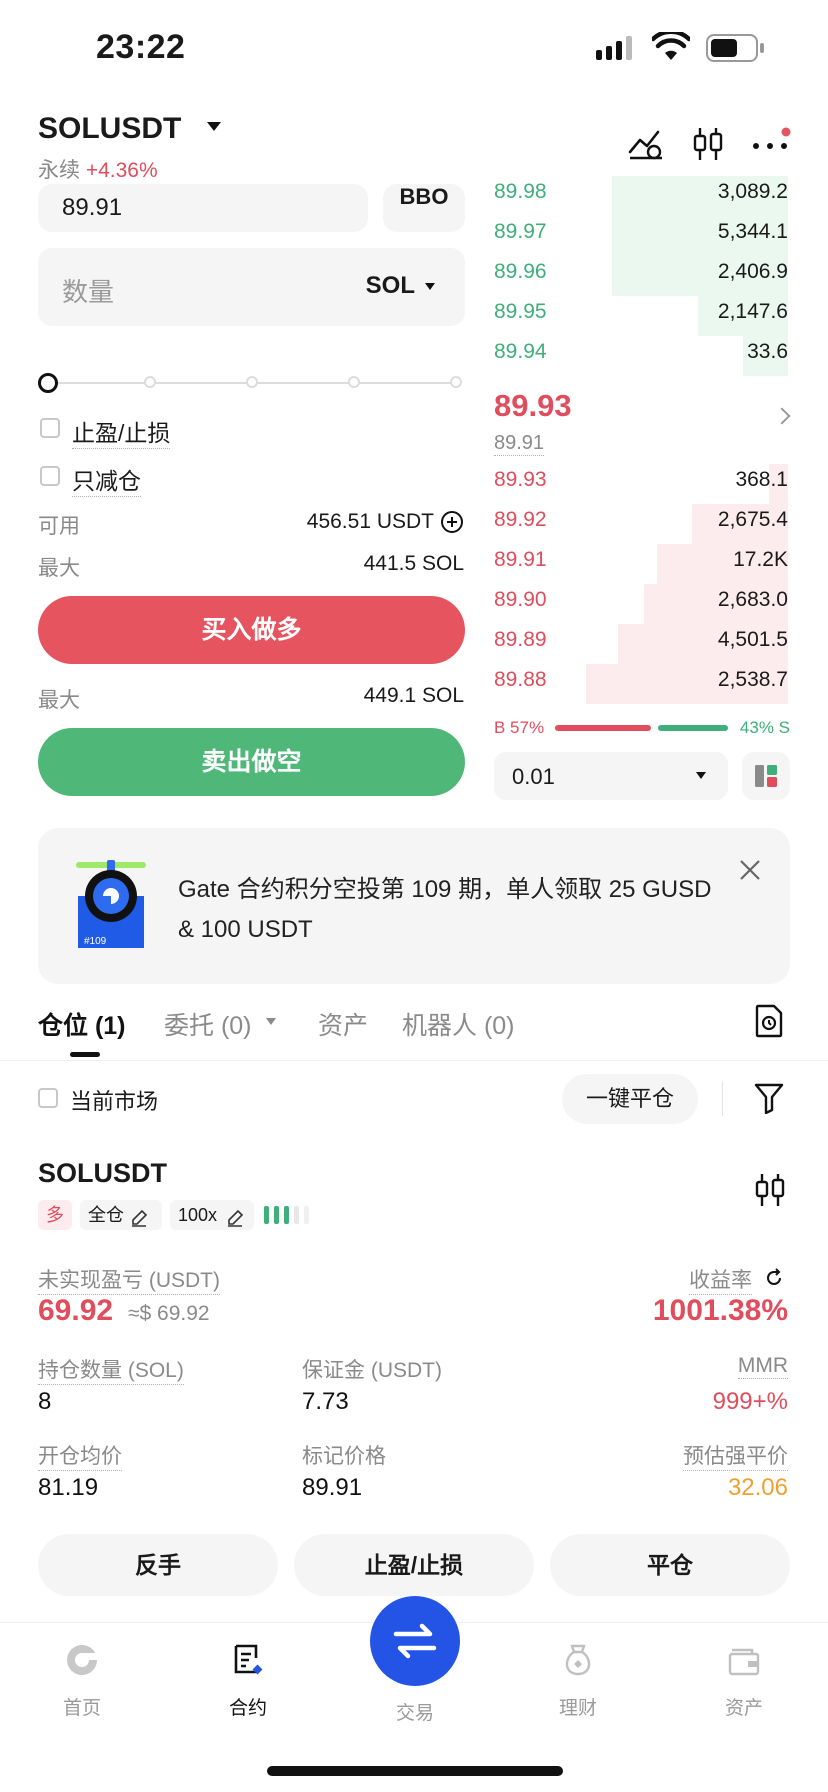 Image resolution: width=828 pixels, height=1792 pixels. I want to click on reverse-button: 反手, so click(158, 1565).